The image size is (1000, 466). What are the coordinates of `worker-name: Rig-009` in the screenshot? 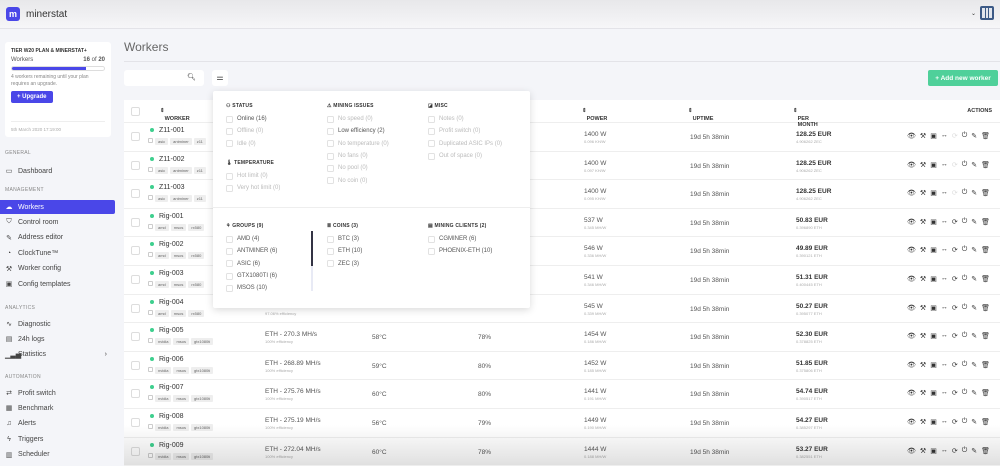 It's located at (171, 445).